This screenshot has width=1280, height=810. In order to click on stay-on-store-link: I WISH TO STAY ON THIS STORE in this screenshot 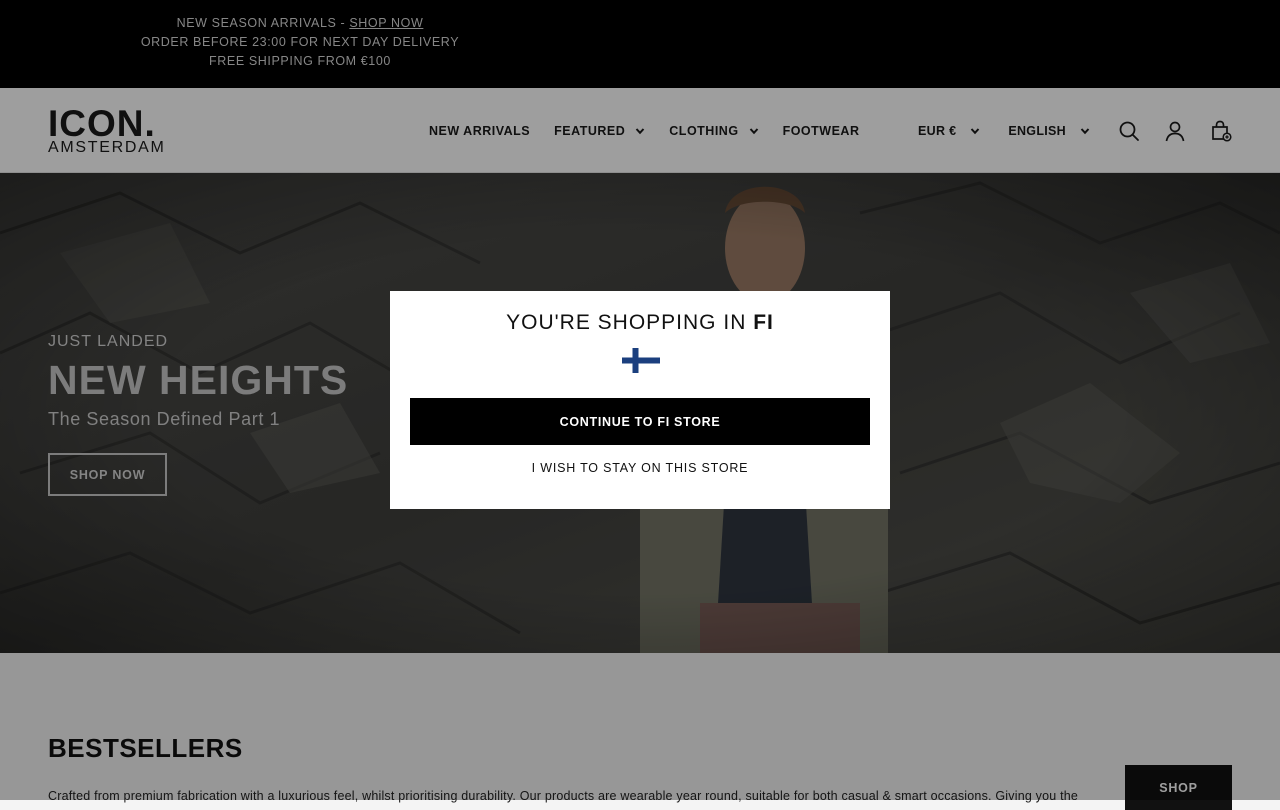, I will do `click(640, 468)`.